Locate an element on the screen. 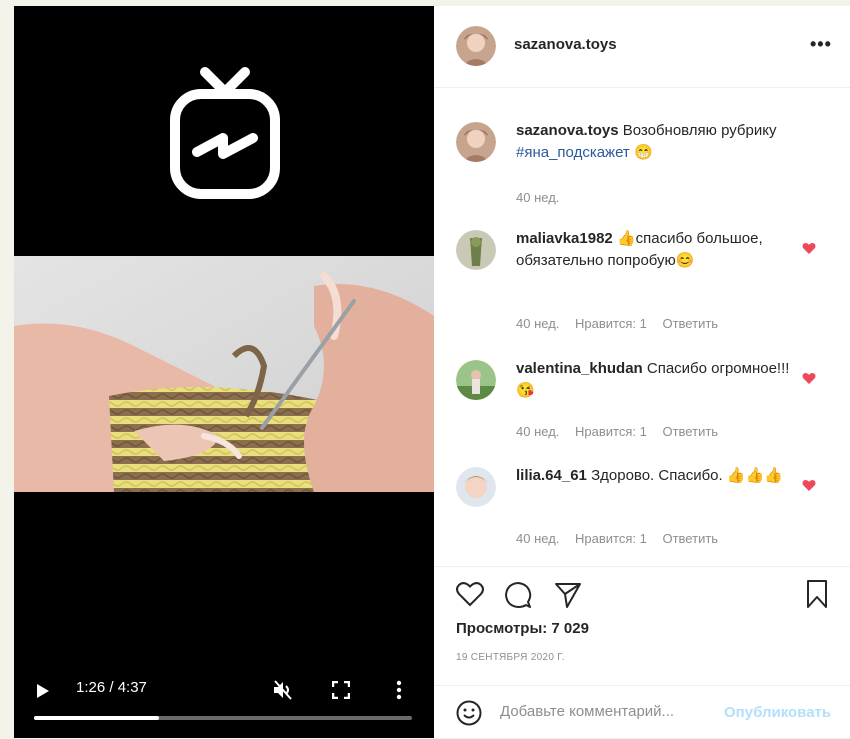  comment-text: valentina_khudan Спасибо огромное!!! 😘 is located at coordinates (661, 380).